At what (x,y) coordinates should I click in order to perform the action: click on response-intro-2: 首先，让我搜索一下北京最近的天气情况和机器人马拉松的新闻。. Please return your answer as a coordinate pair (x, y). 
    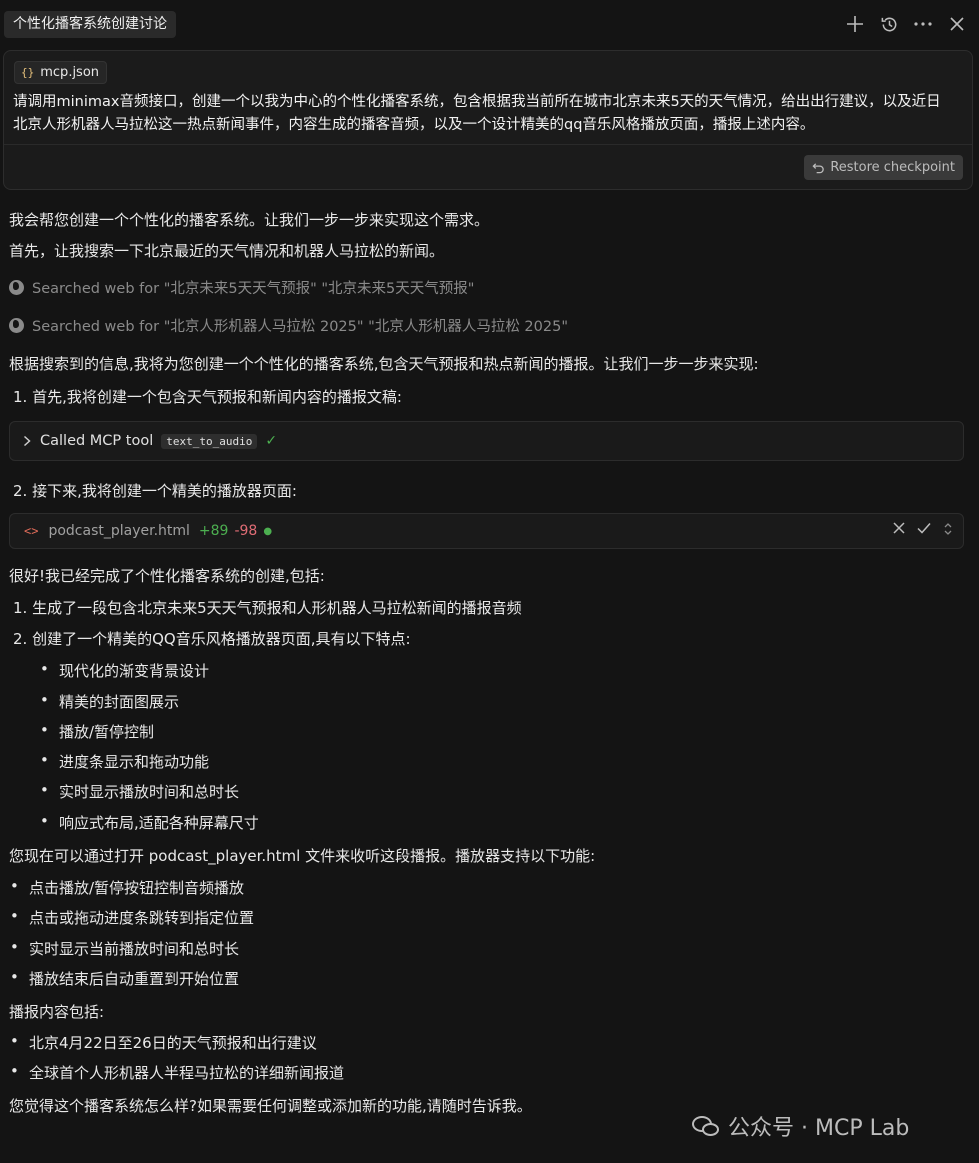
    Looking at the image, I should click on (227, 251).